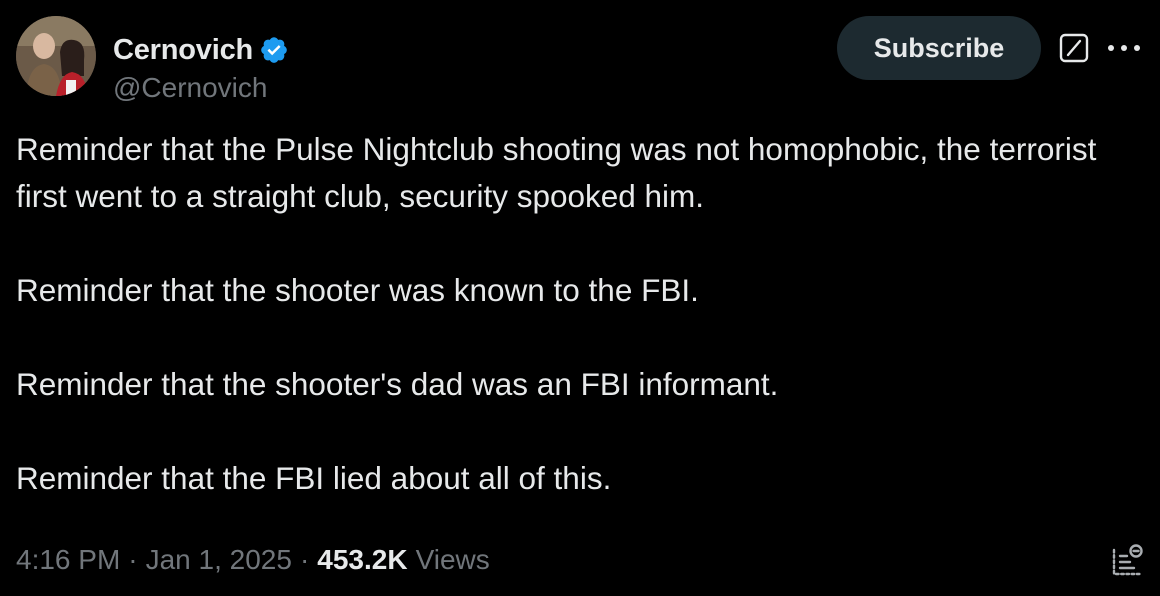 Image resolution: width=1160 pixels, height=596 pixels. What do you see at coordinates (1074, 48) in the screenshot?
I see `grok-icon` at bounding box center [1074, 48].